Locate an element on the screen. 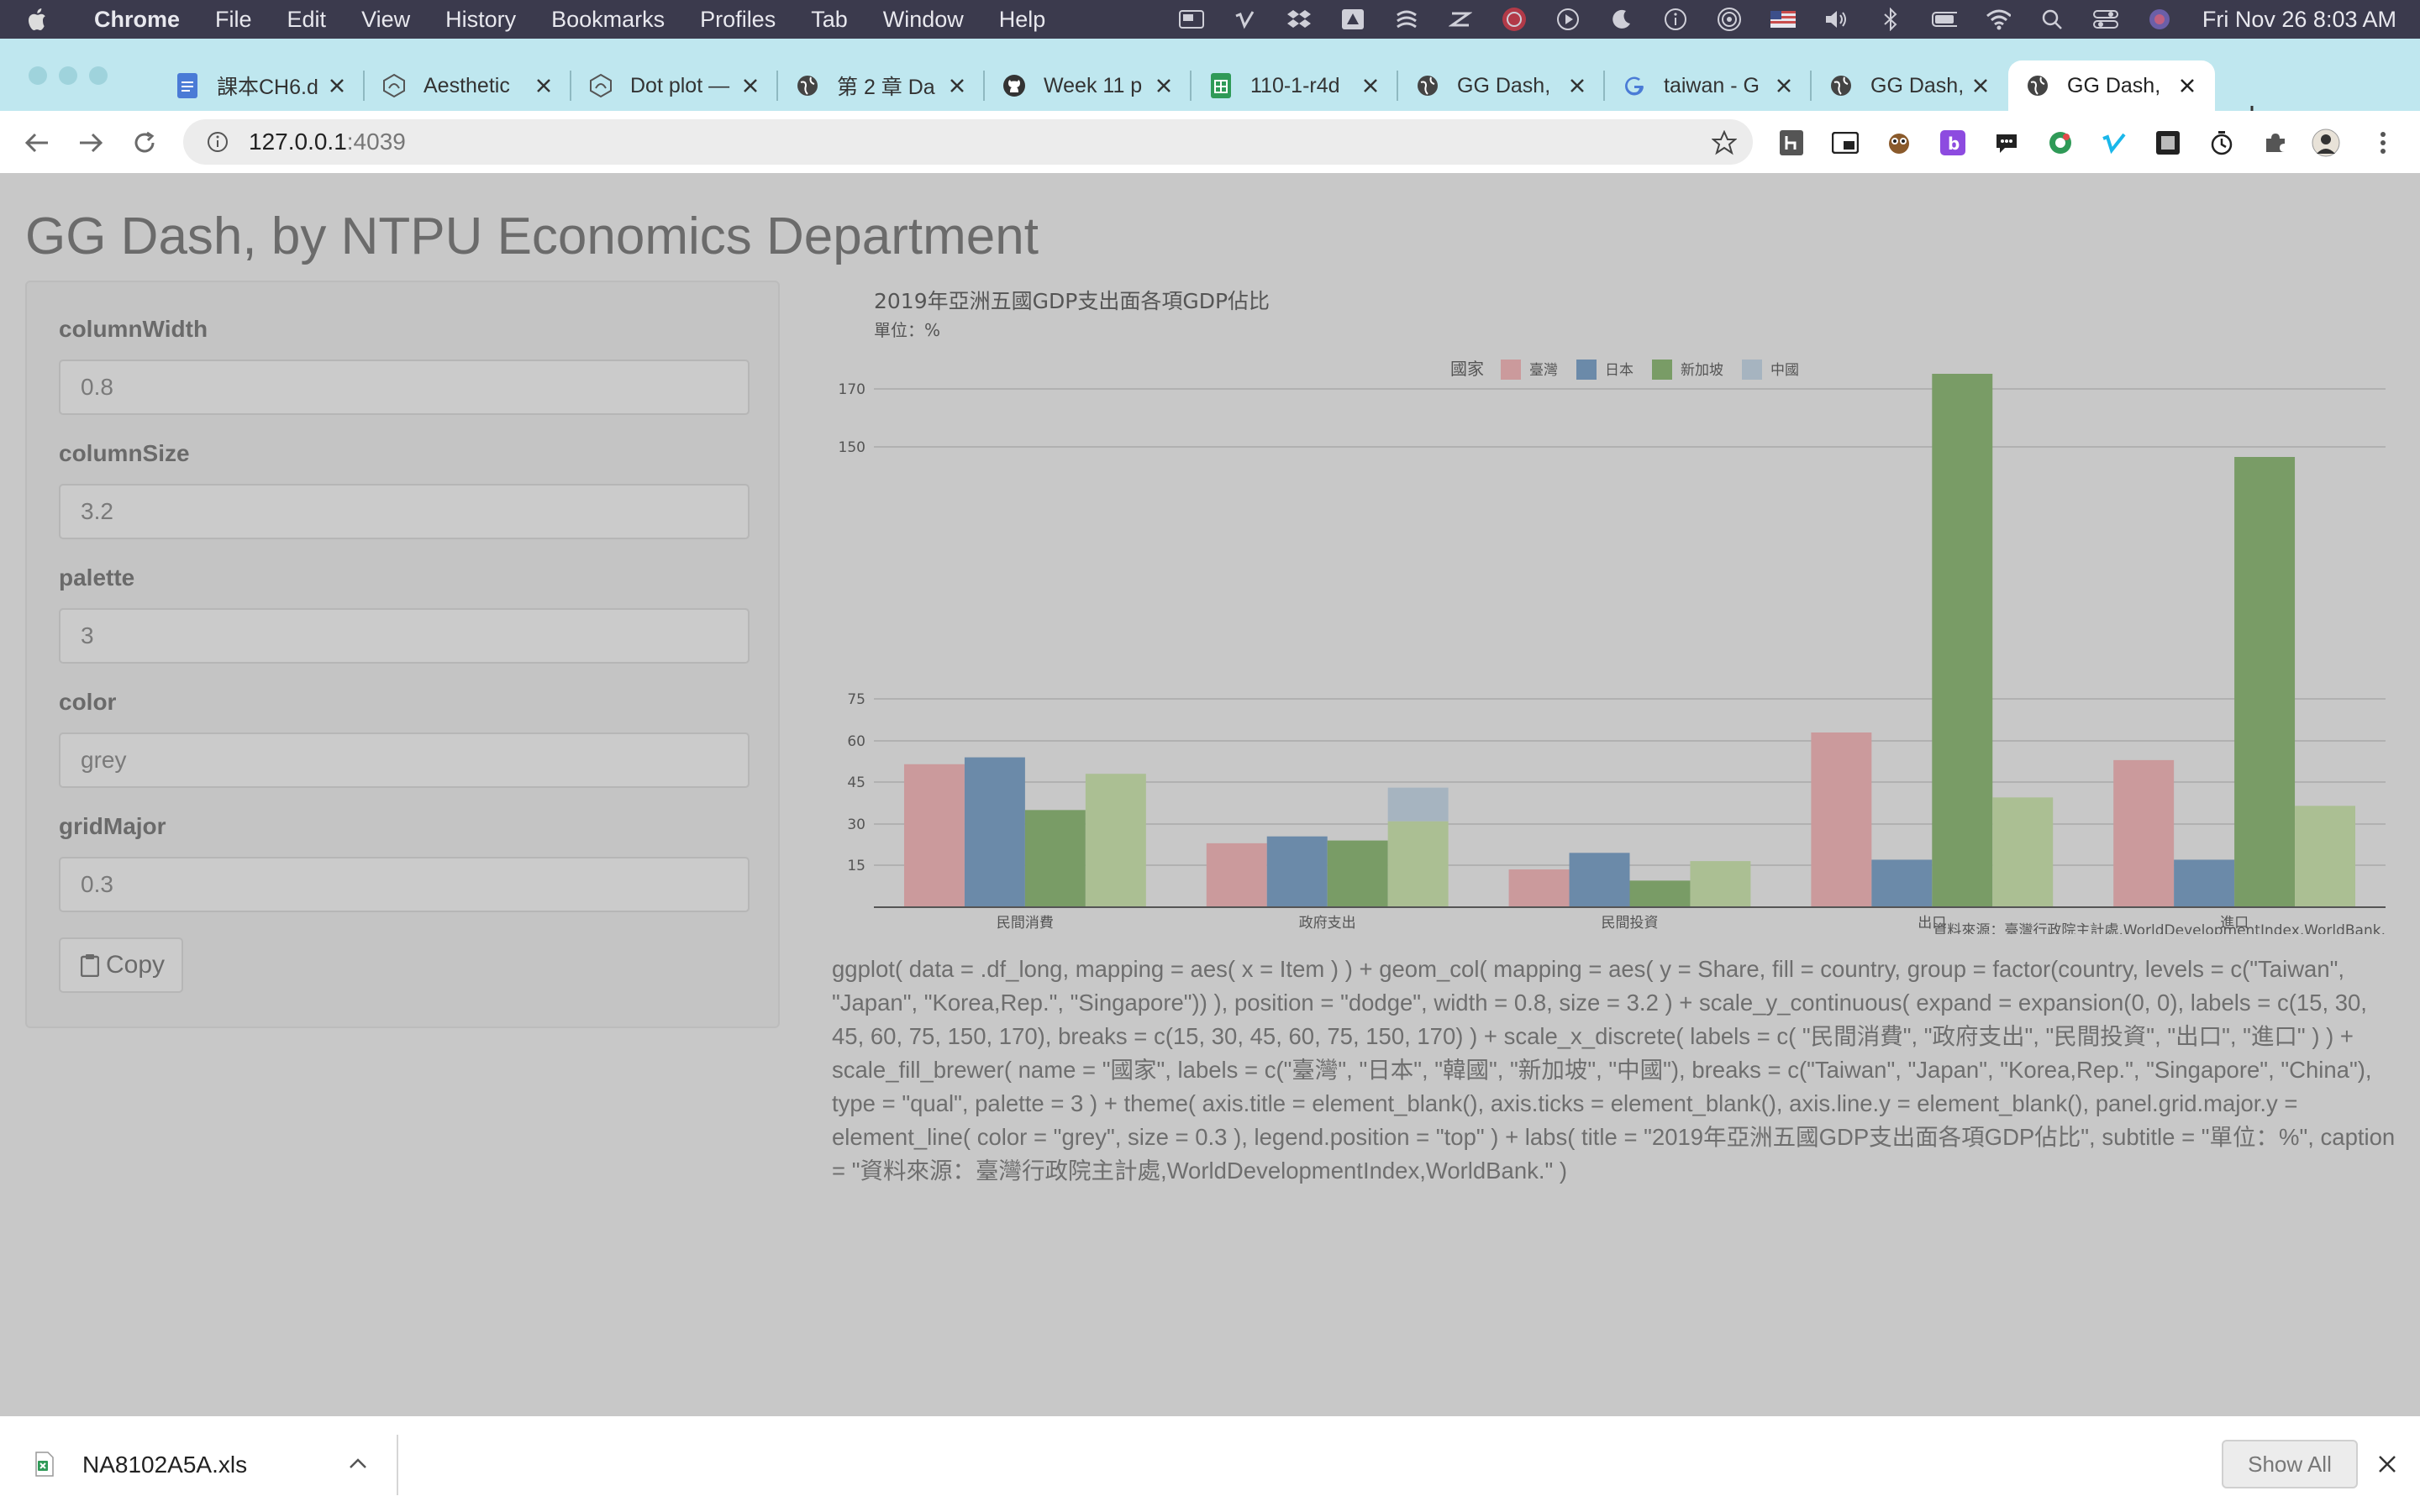  wifi-icon is located at coordinates (1998, 19).